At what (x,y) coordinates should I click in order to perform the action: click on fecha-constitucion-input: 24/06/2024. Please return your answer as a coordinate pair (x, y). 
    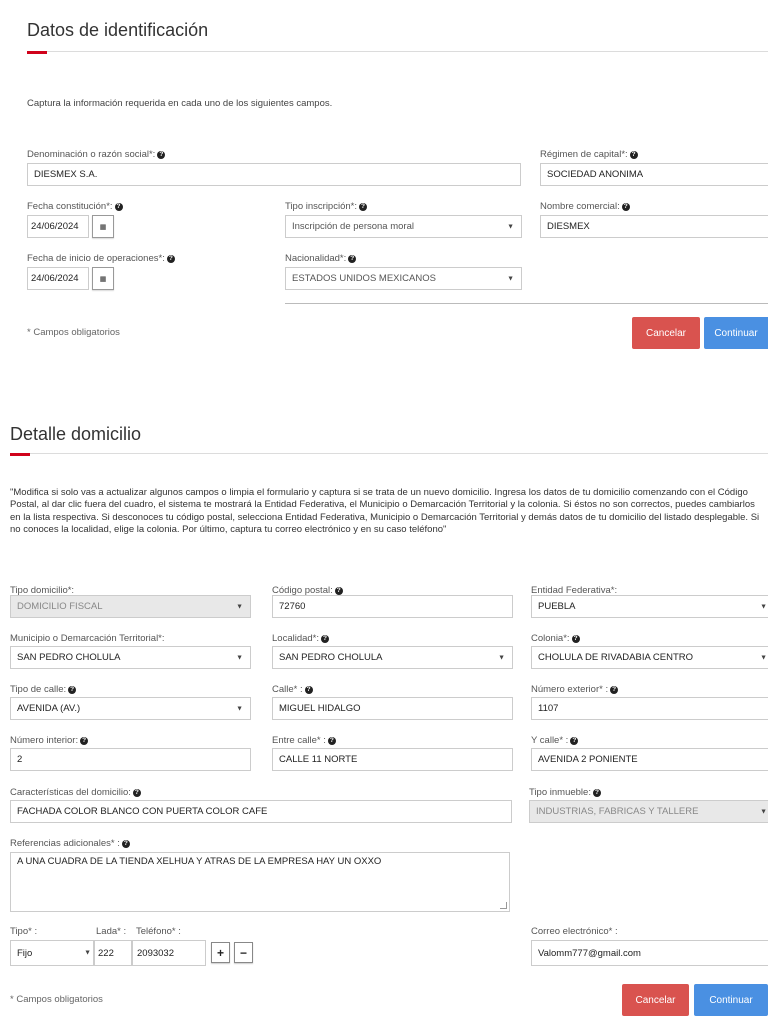
    Looking at the image, I should click on (58, 226).